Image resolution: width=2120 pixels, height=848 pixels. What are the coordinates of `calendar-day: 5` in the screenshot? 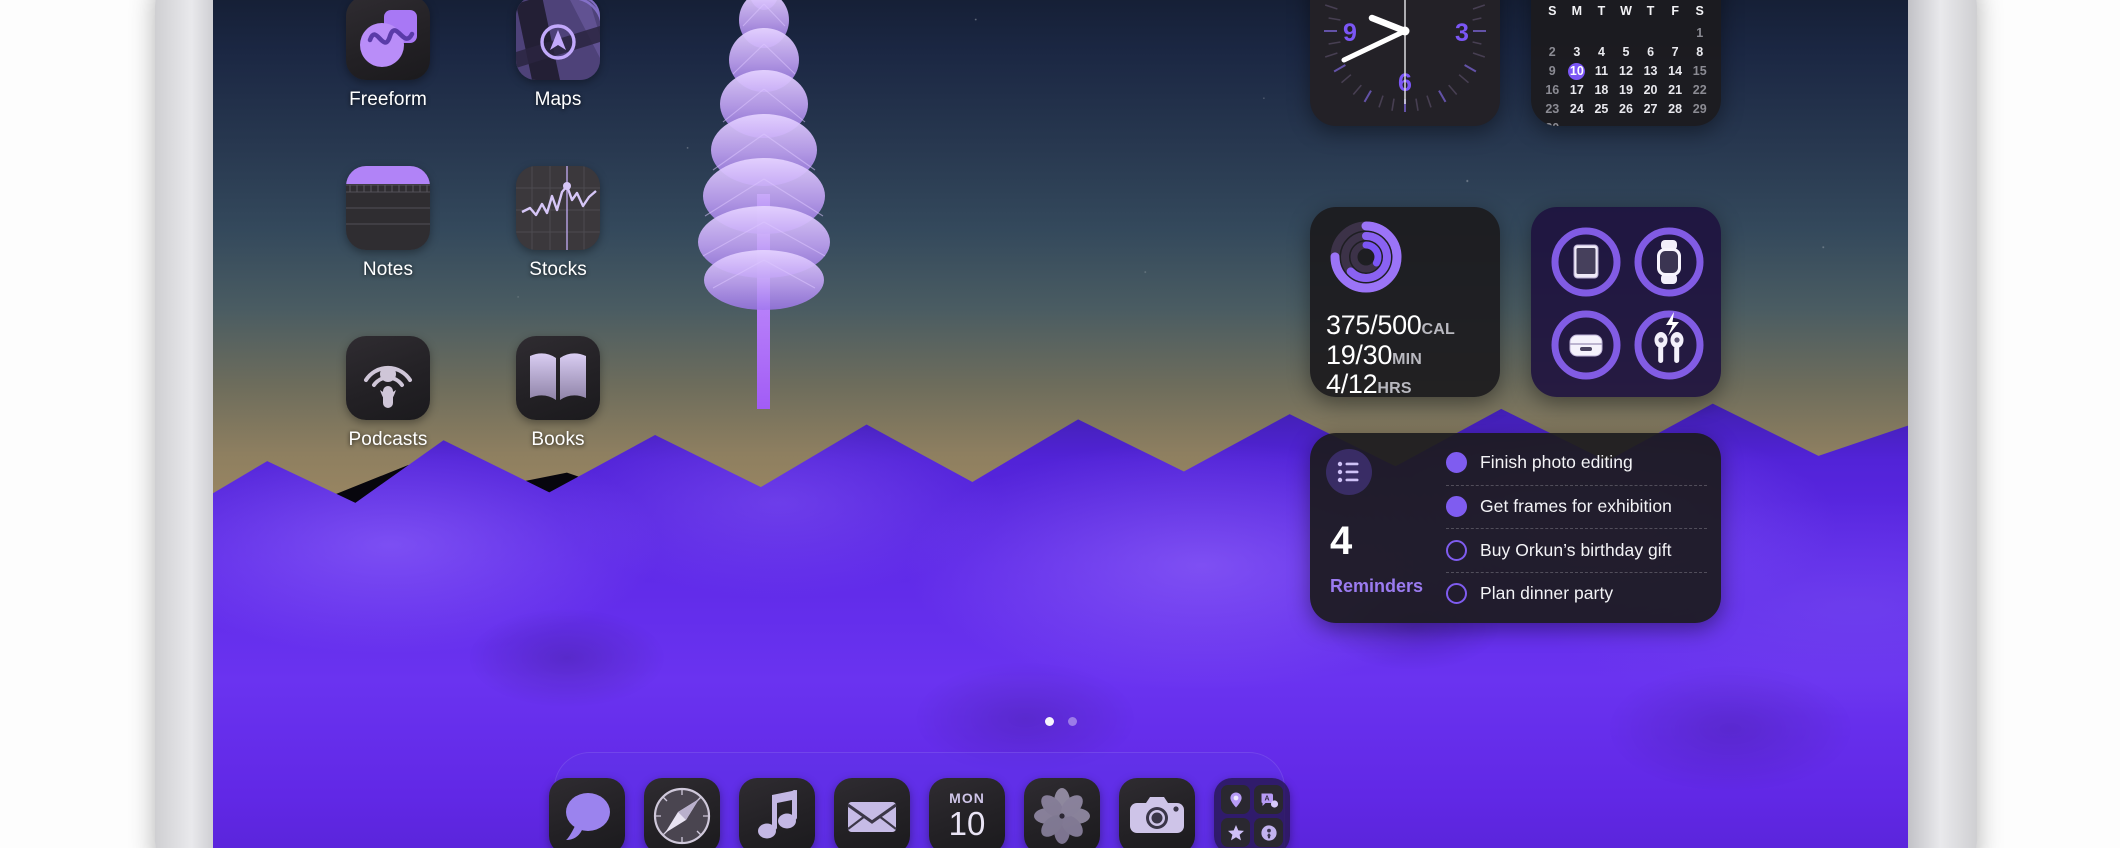 It's located at (1626, 52).